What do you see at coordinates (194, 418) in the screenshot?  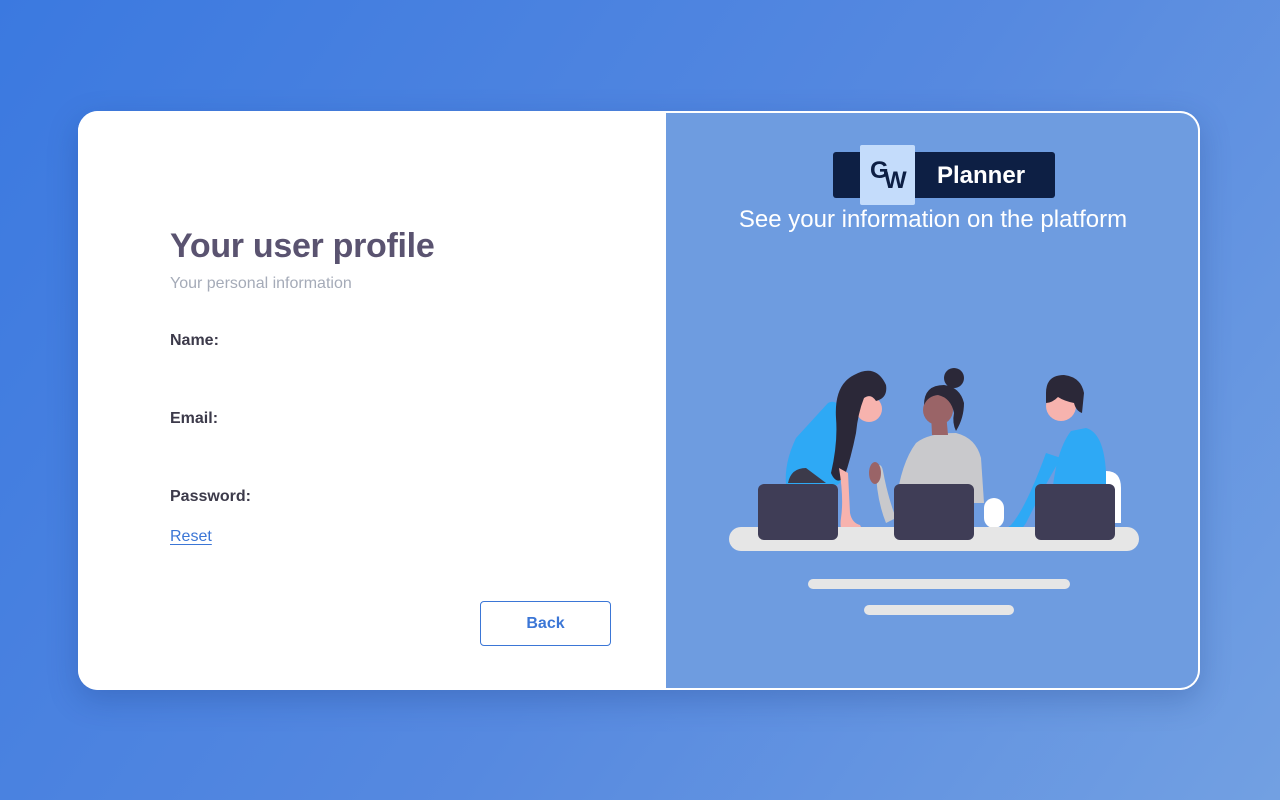 I see `email-label: Email:` at bounding box center [194, 418].